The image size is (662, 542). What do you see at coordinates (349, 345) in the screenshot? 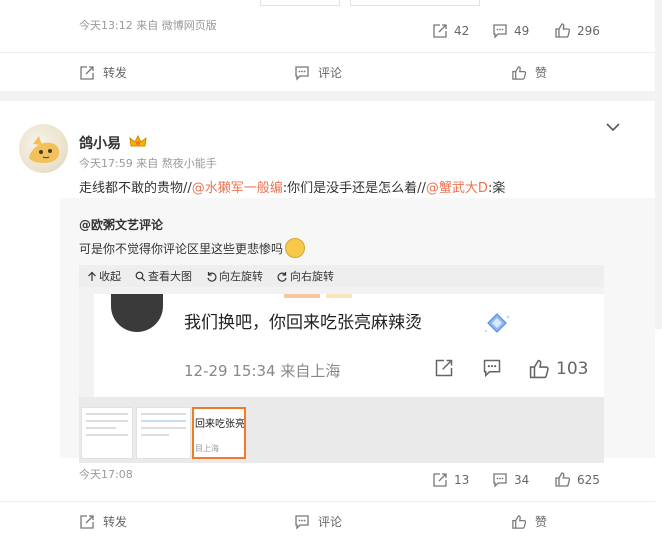
I see `comment-screenshot: 我们换吧，你回来吃张亮麻辣烫 12-29 15:34 来自上海 103` at bounding box center [349, 345].